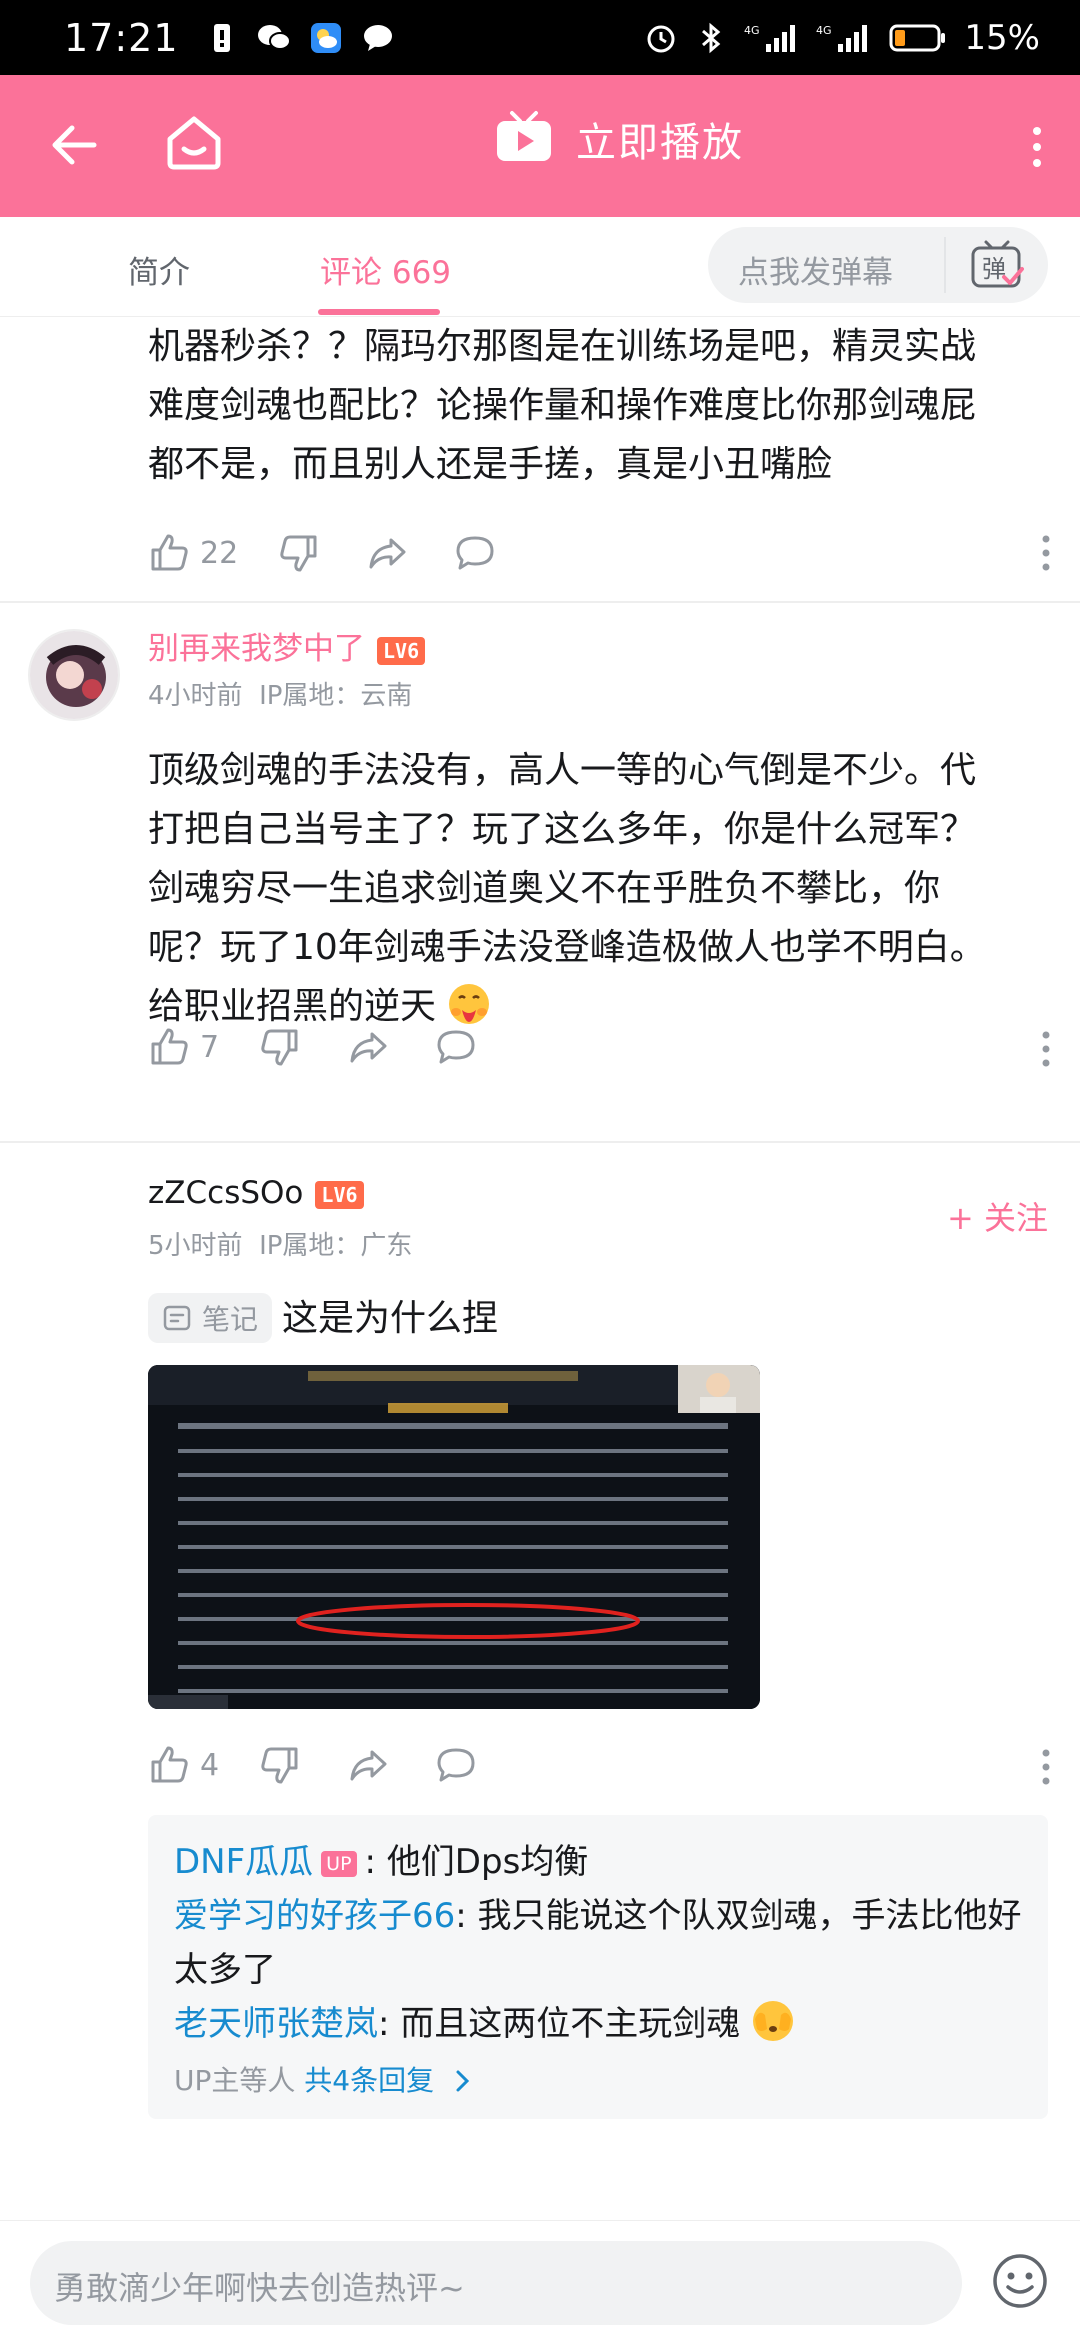  Describe the element at coordinates (1037, 147) in the screenshot. I see `more-menu-icon` at that location.